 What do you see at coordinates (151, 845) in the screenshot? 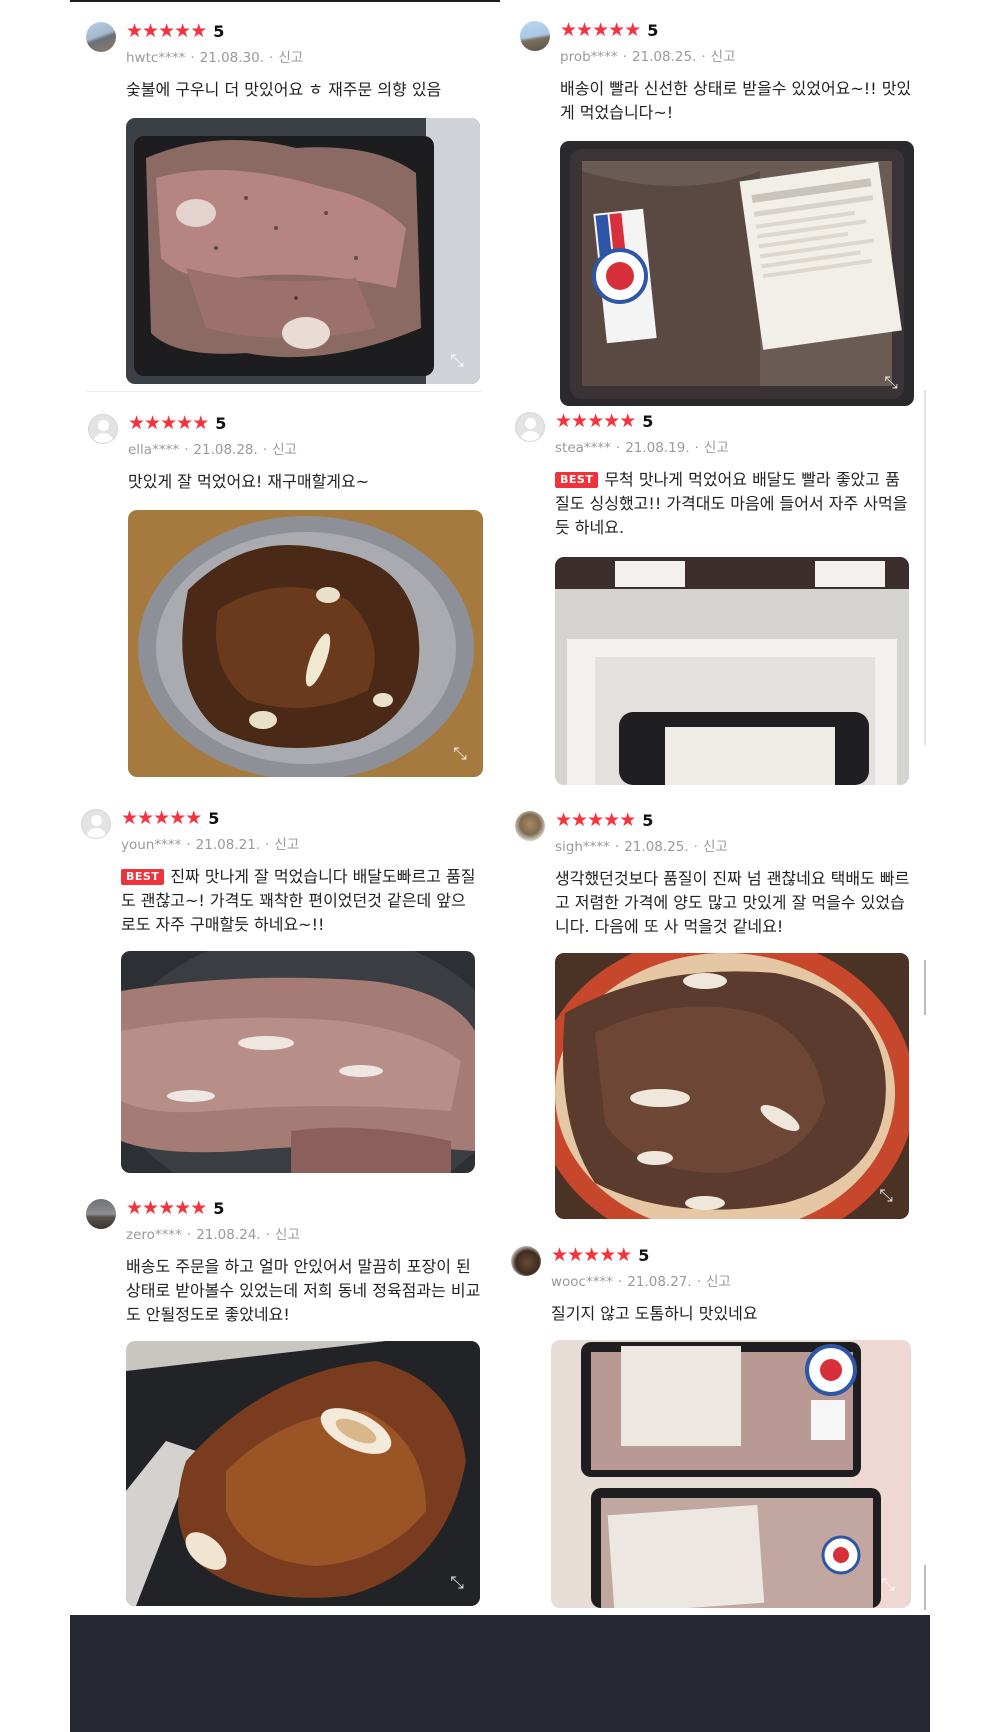
I see `reviewer-id: youn****` at bounding box center [151, 845].